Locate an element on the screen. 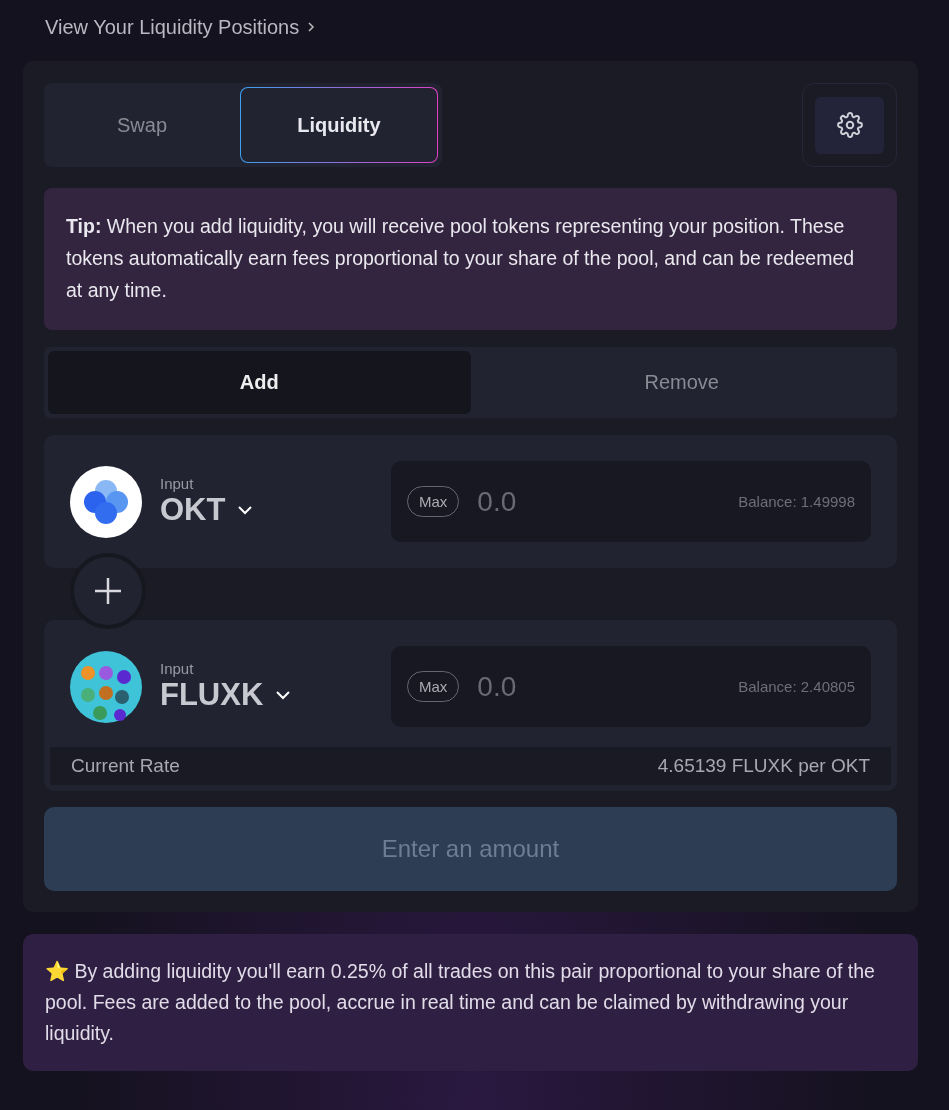 The height and width of the screenshot is (1110, 949). balance-text: Balance: 2.40805 is located at coordinates (796, 686).